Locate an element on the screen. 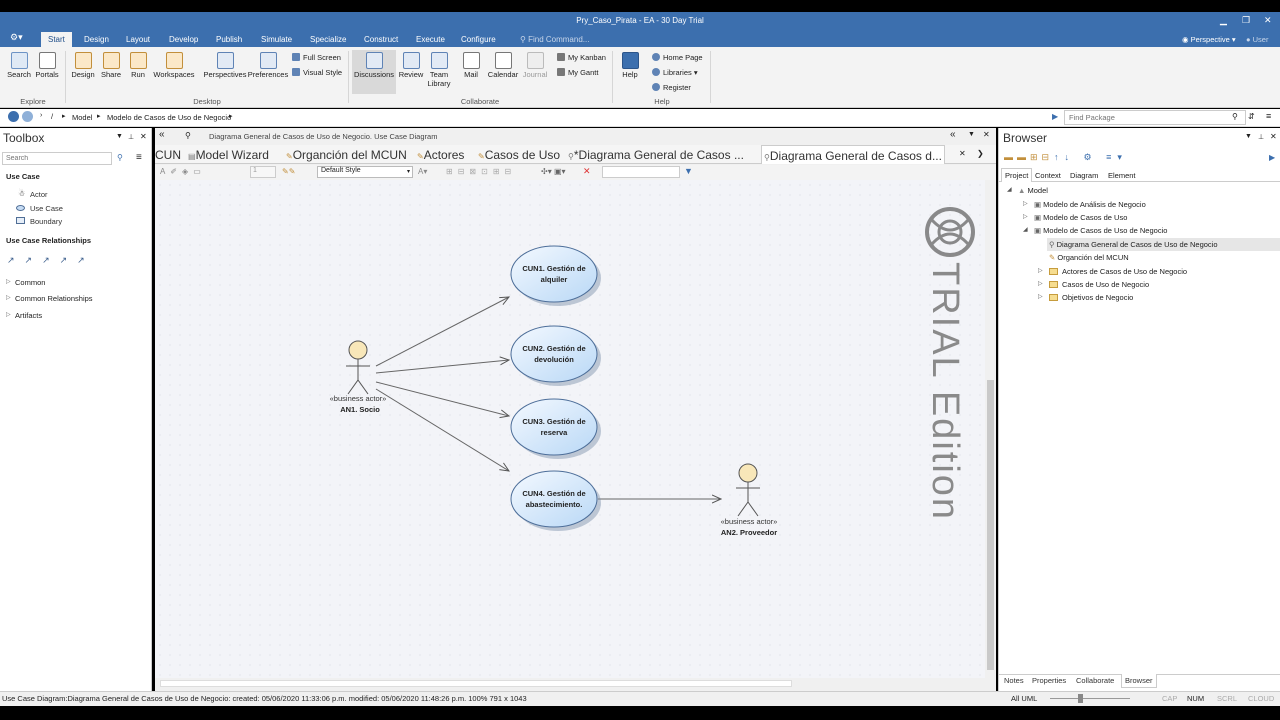 This screenshot has width=1280, height=720. visual-style-button: Visual Style is located at coordinates (317, 72).